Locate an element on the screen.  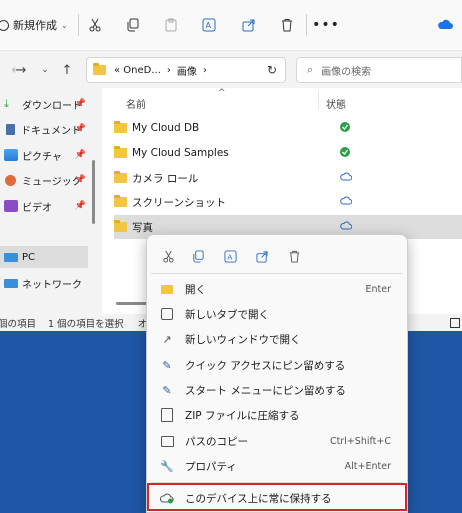
picture-icon is located at coordinates (11, 155).